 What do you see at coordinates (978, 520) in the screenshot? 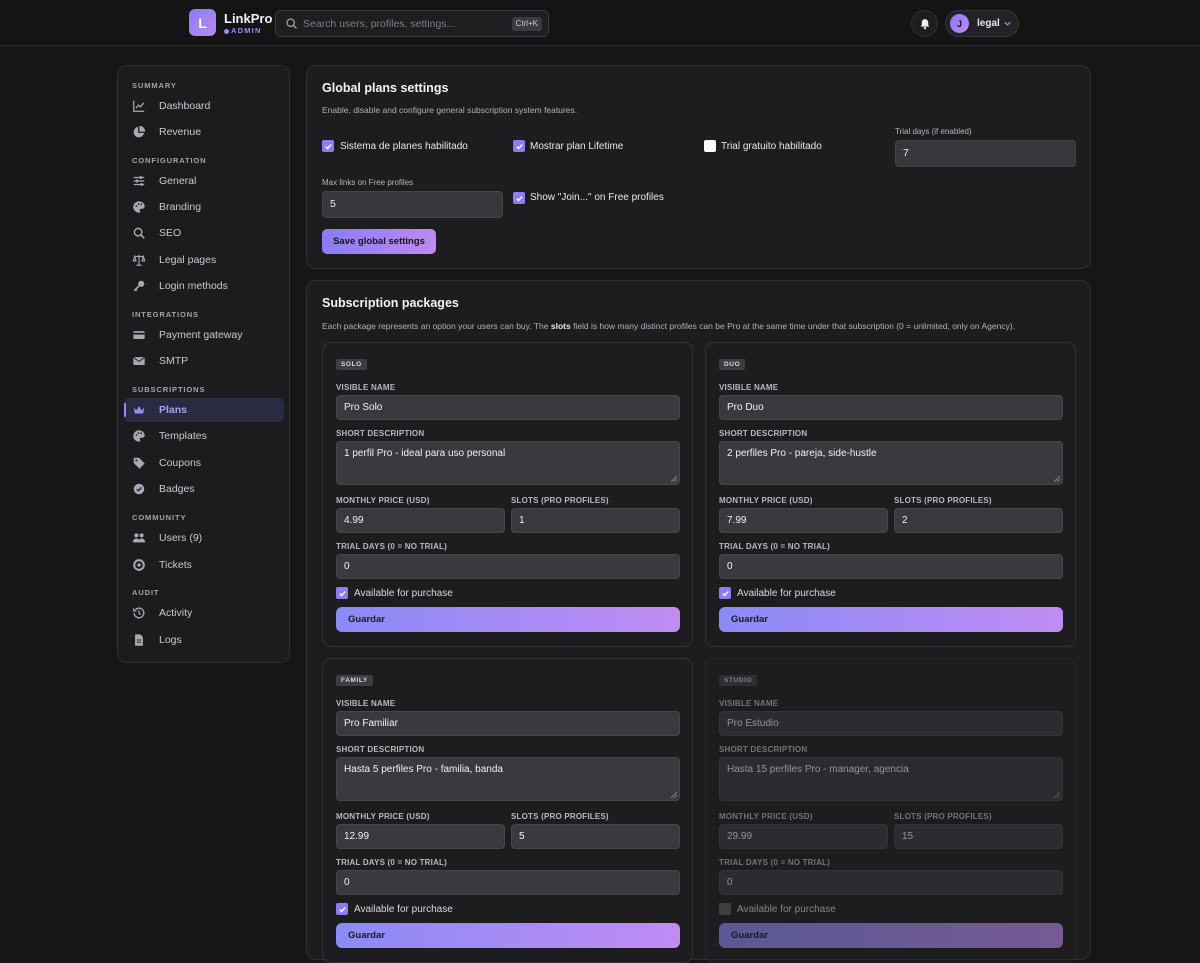
I see `slots-input: 2` at bounding box center [978, 520].